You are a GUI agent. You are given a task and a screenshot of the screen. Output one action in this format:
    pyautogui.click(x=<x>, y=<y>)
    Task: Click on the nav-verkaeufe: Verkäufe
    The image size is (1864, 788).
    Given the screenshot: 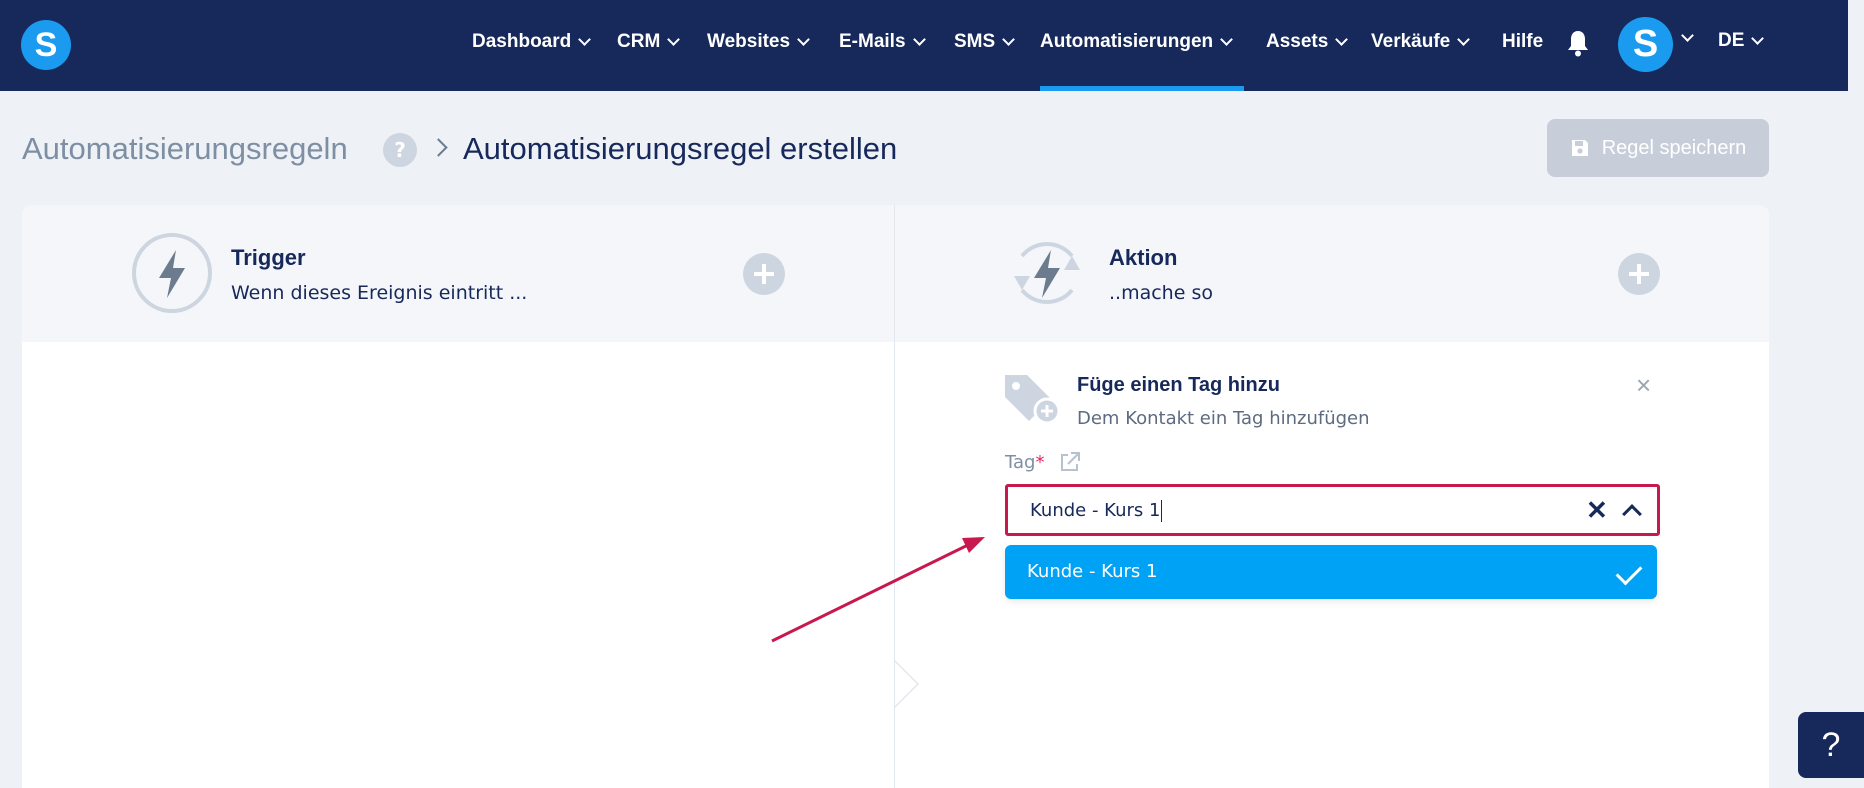 What is the action you would take?
    pyautogui.click(x=1421, y=42)
    